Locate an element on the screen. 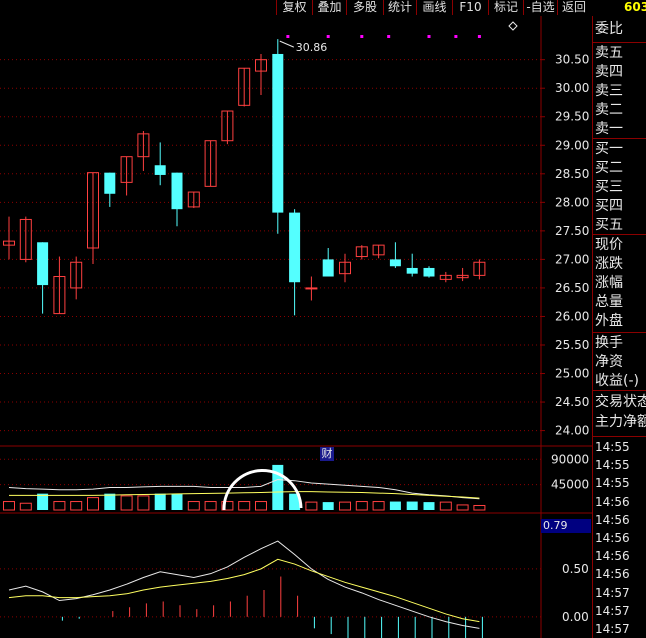 This screenshot has height=638, width=646. quote-label: 总量 is located at coordinates (609, 302).